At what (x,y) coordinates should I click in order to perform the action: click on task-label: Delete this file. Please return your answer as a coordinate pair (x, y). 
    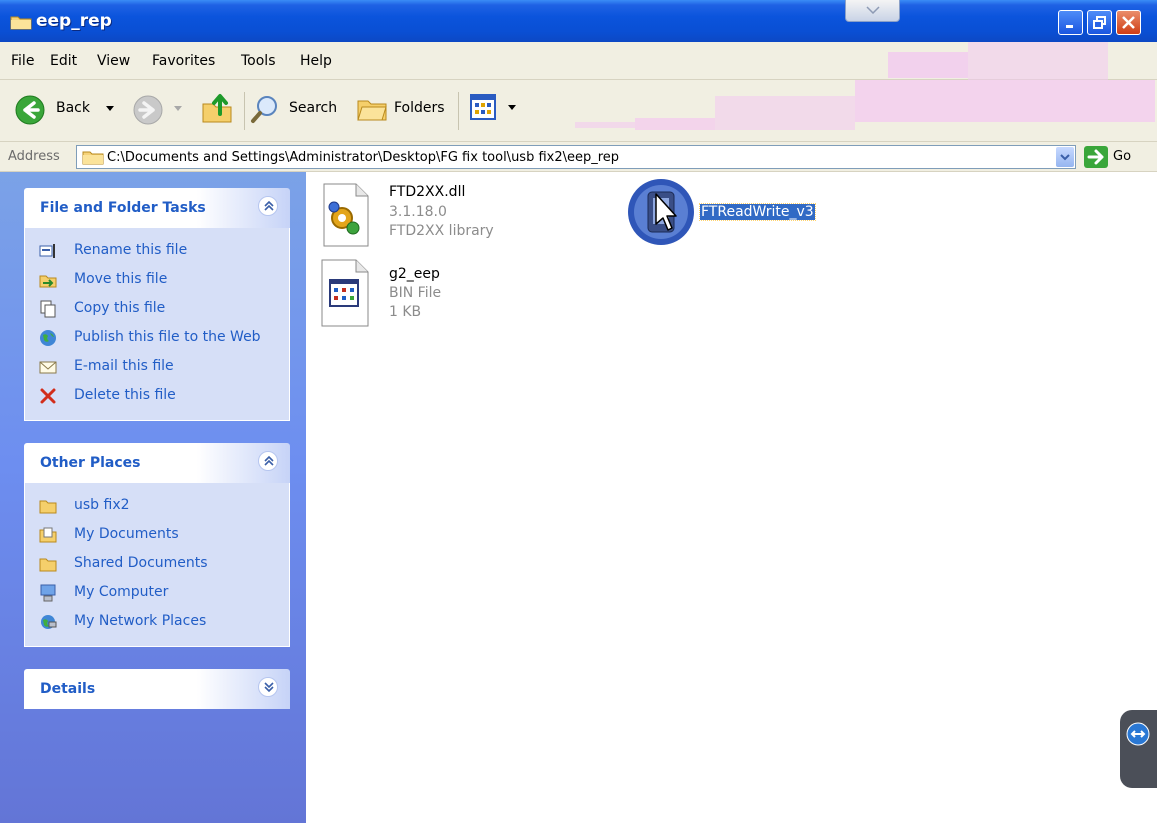
    Looking at the image, I should click on (125, 395).